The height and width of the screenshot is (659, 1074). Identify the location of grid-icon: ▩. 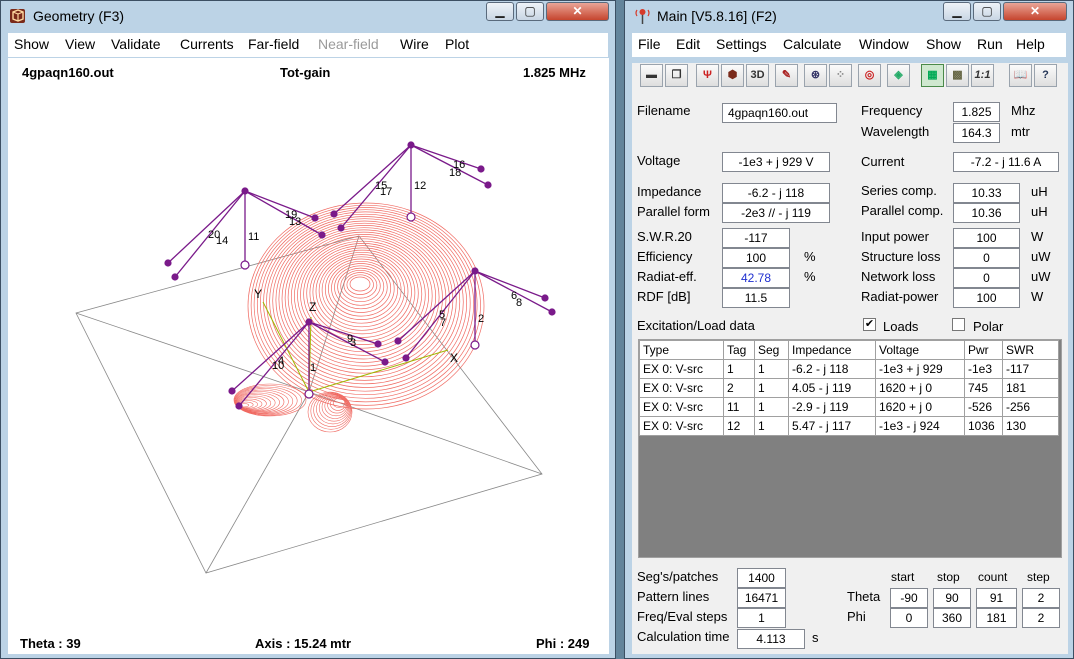
(957, 75).